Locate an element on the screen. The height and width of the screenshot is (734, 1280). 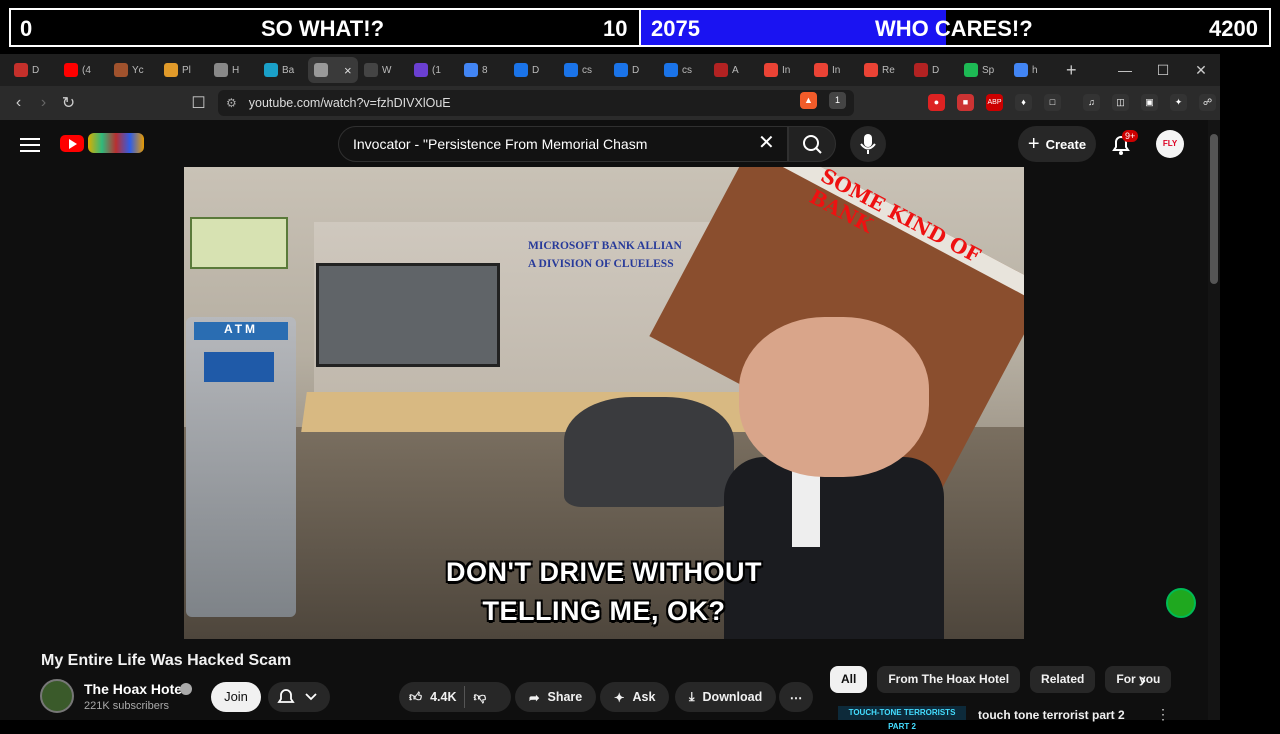
browser-tab: h is located at coordinates (1033, 70).